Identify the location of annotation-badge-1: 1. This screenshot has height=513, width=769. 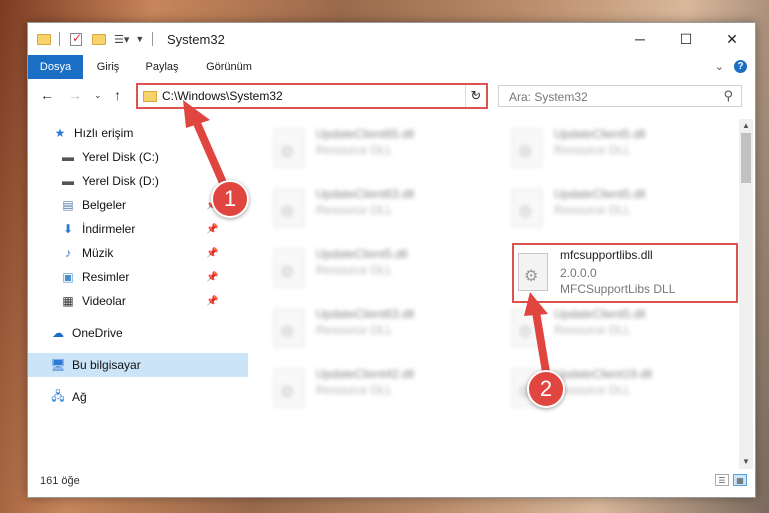
(230, 199).